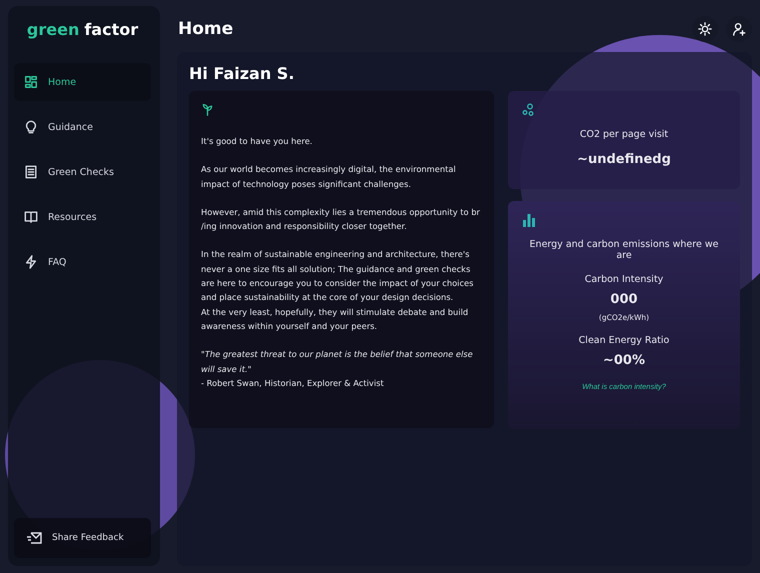  I want to click on sprout-icon, so click(207, 109).